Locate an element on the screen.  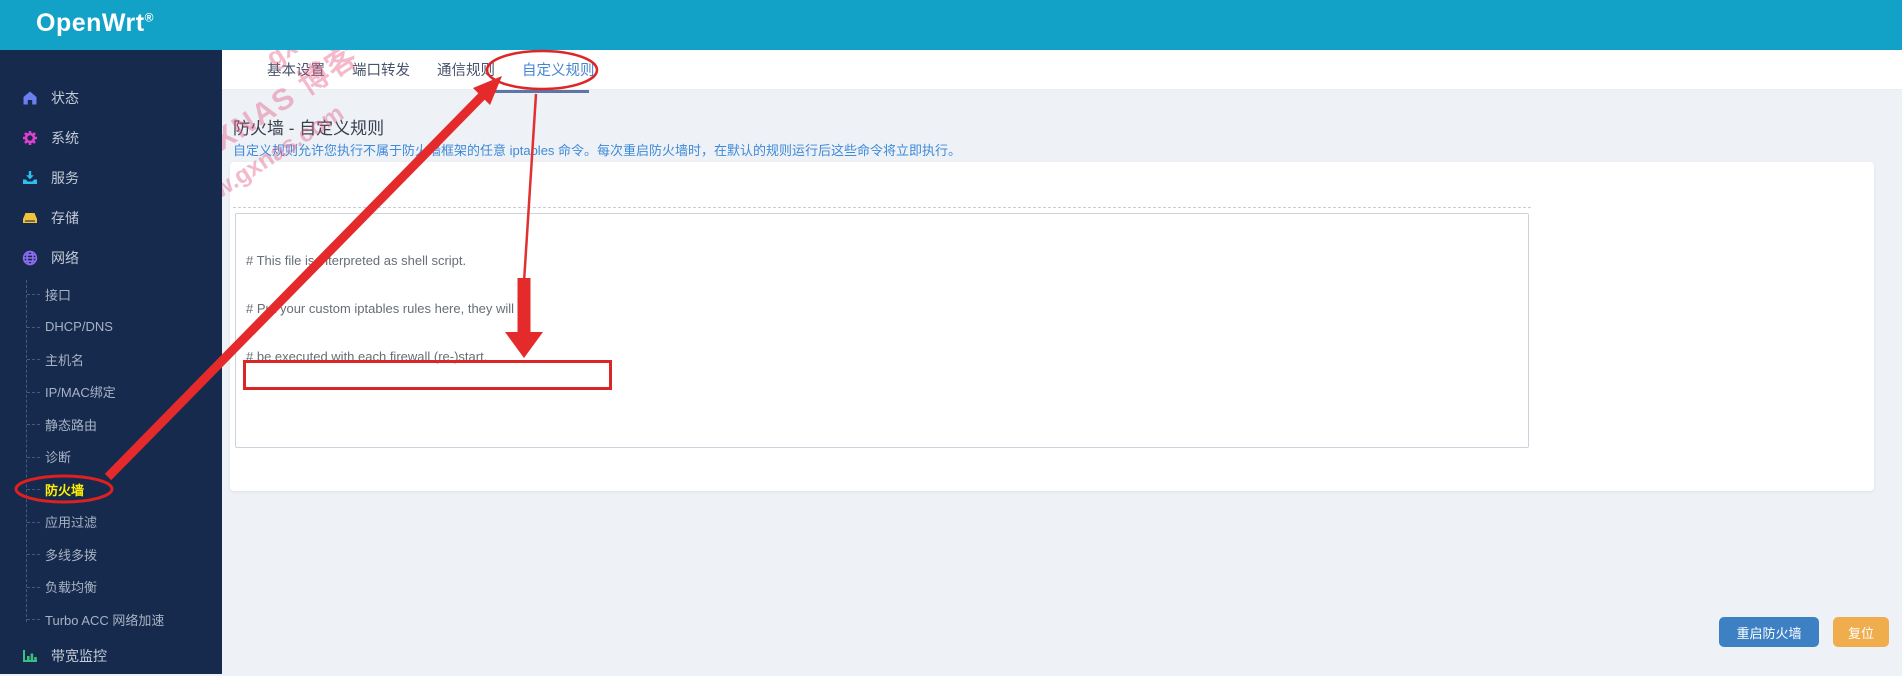
globe-icon is located at coordinates (30, 258).